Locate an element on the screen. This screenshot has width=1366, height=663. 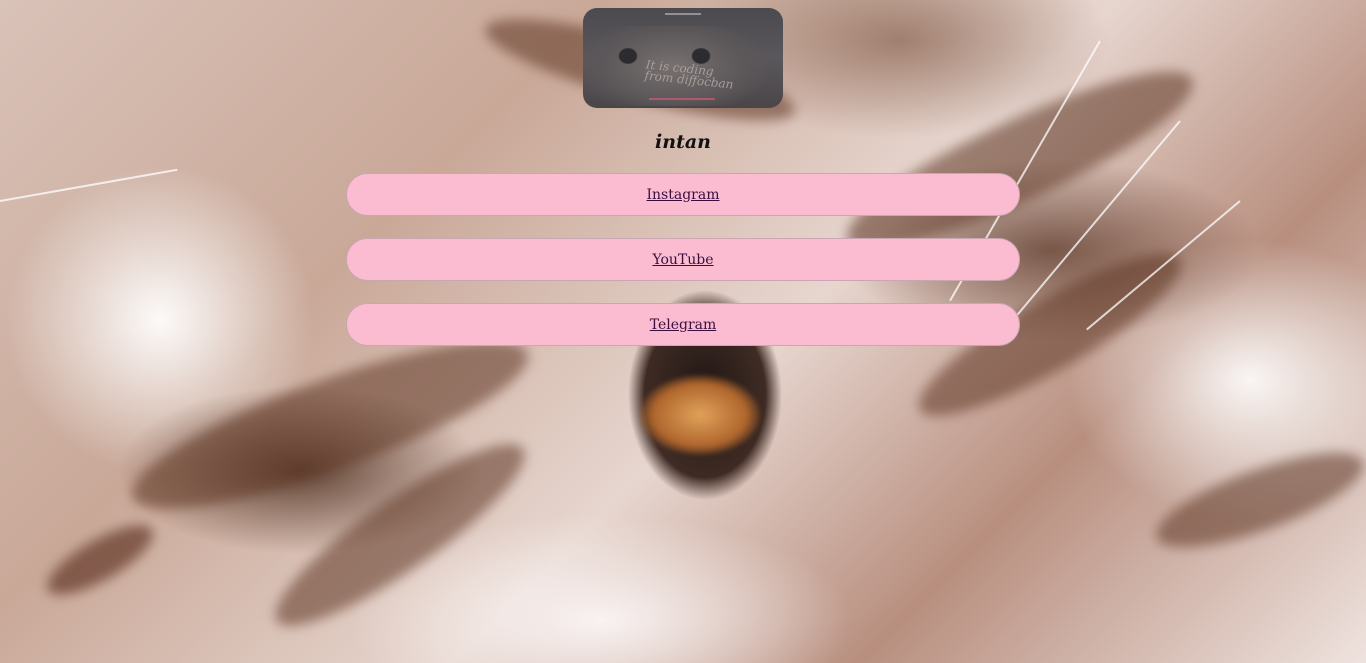
link-youtube: YouTube is located at coordinates (682, 260).